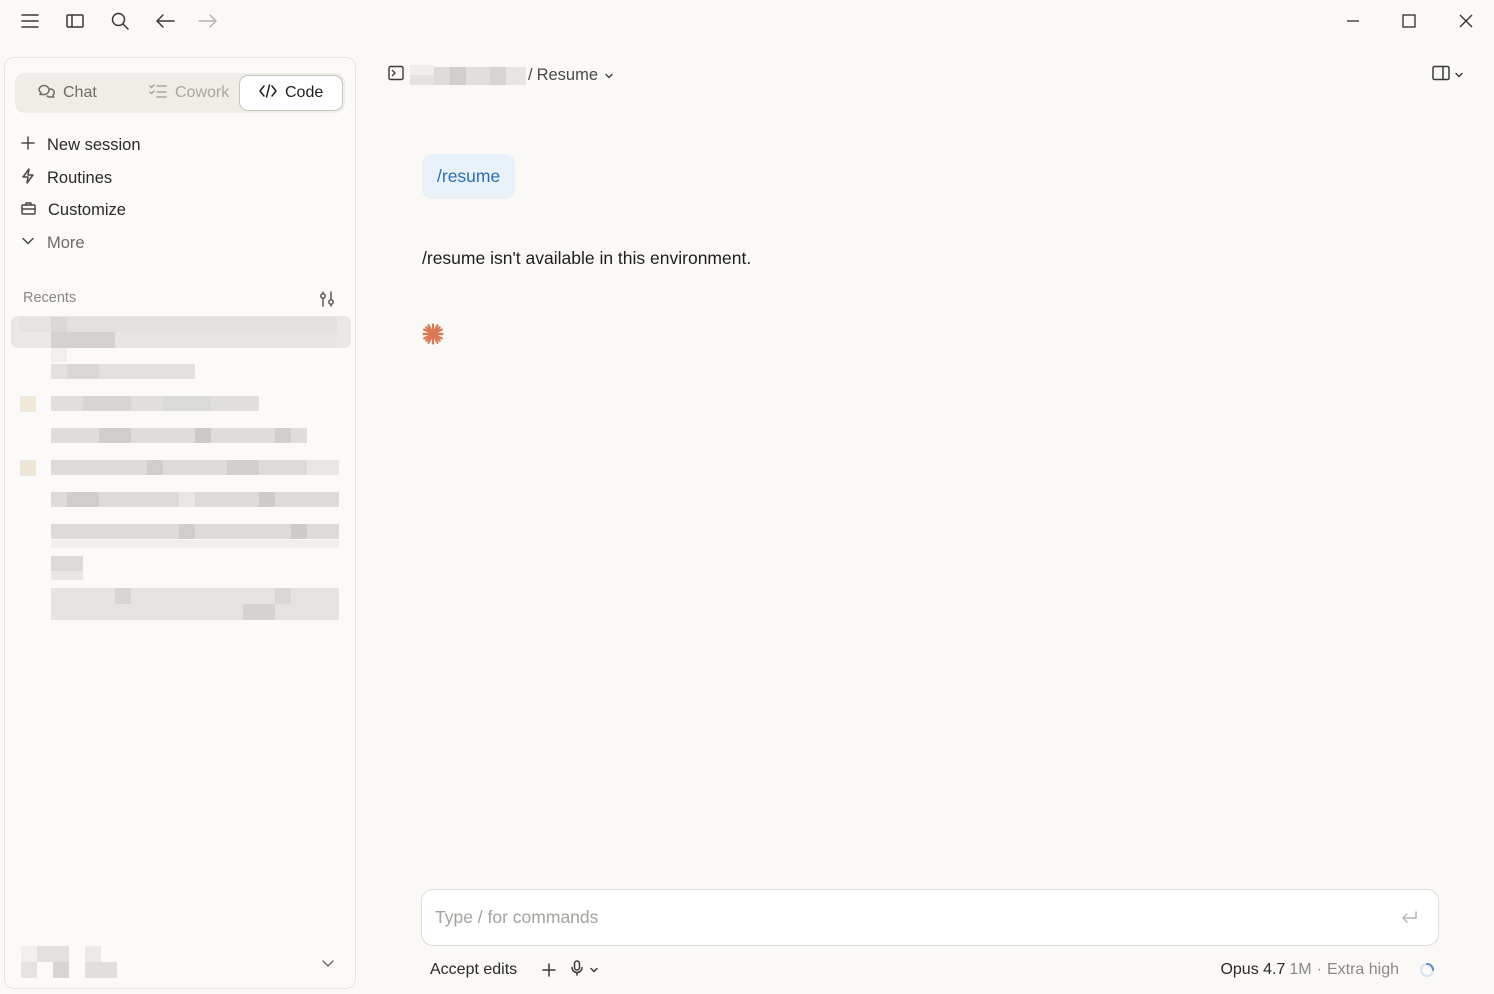 The height and width of the screenshot is (994, 1494). I want to click on composer-toolbar: Accept edits Opus 4.7 1M · Extra high, so click(930, 970).